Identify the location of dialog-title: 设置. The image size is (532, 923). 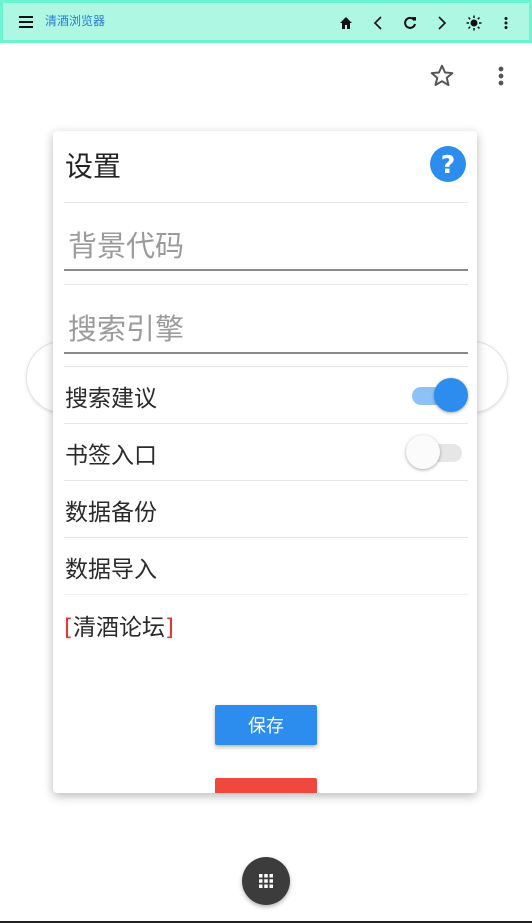
(93, 166).